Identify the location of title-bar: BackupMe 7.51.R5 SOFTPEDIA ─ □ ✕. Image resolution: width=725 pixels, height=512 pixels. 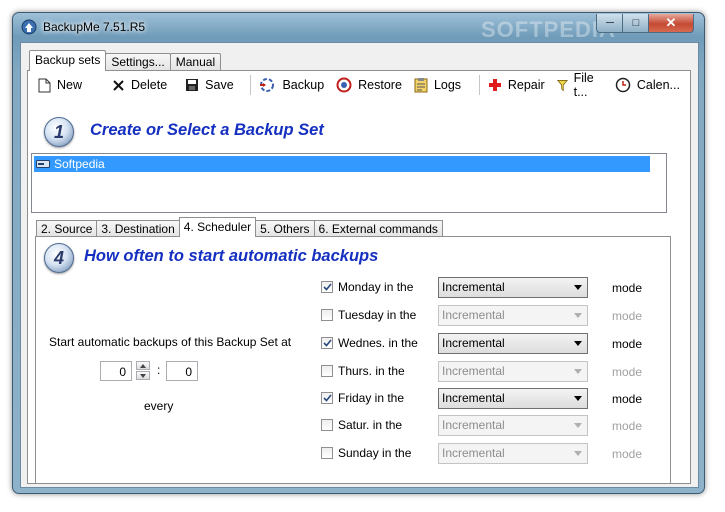
(358, 27).